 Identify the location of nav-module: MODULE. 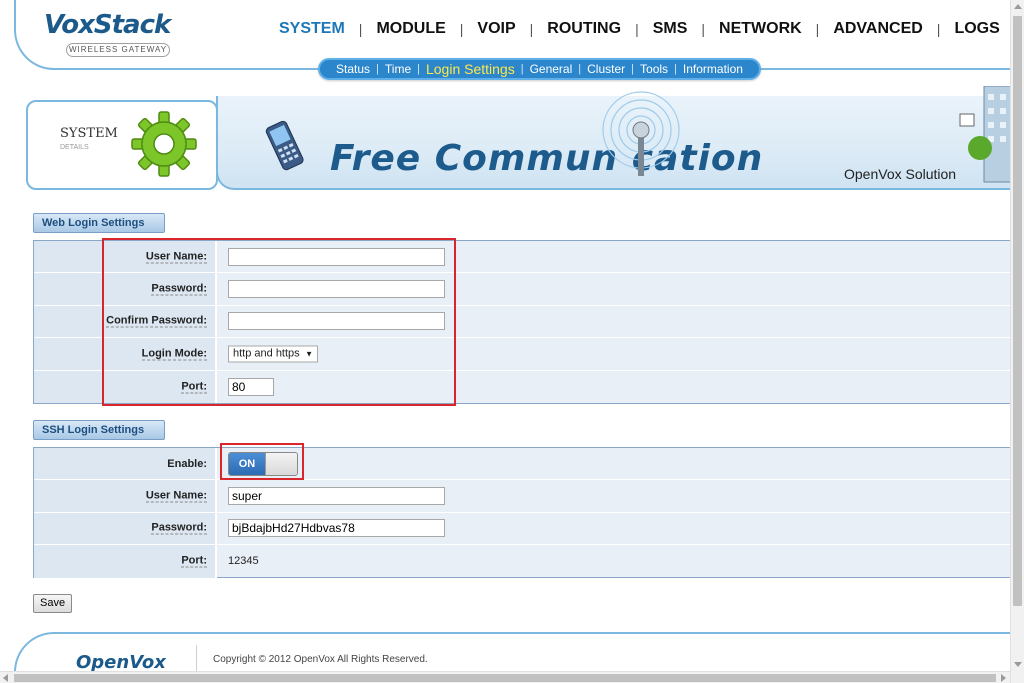
(410, 29).